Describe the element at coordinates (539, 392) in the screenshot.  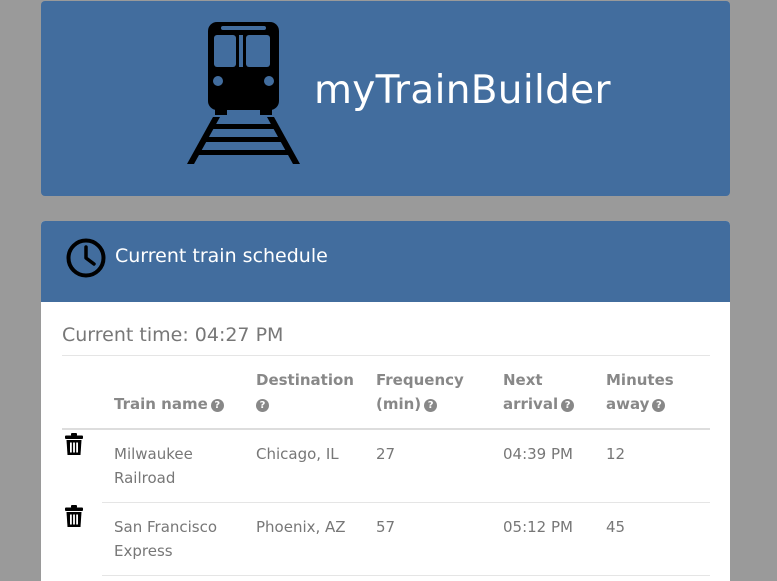
I see `column-header-next-arrival: Next arrival?` at that location.